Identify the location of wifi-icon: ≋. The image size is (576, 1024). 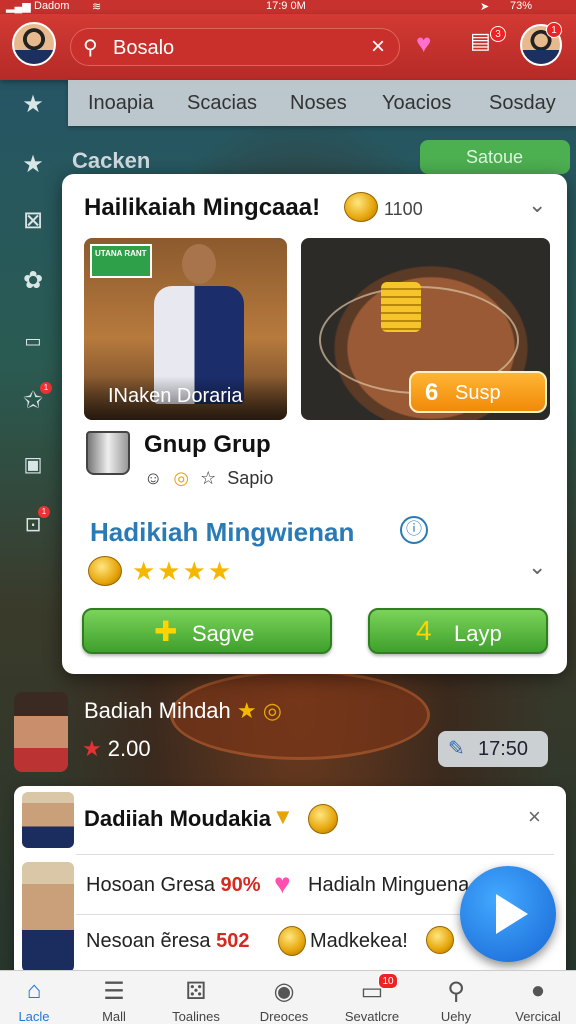
(97, 7).